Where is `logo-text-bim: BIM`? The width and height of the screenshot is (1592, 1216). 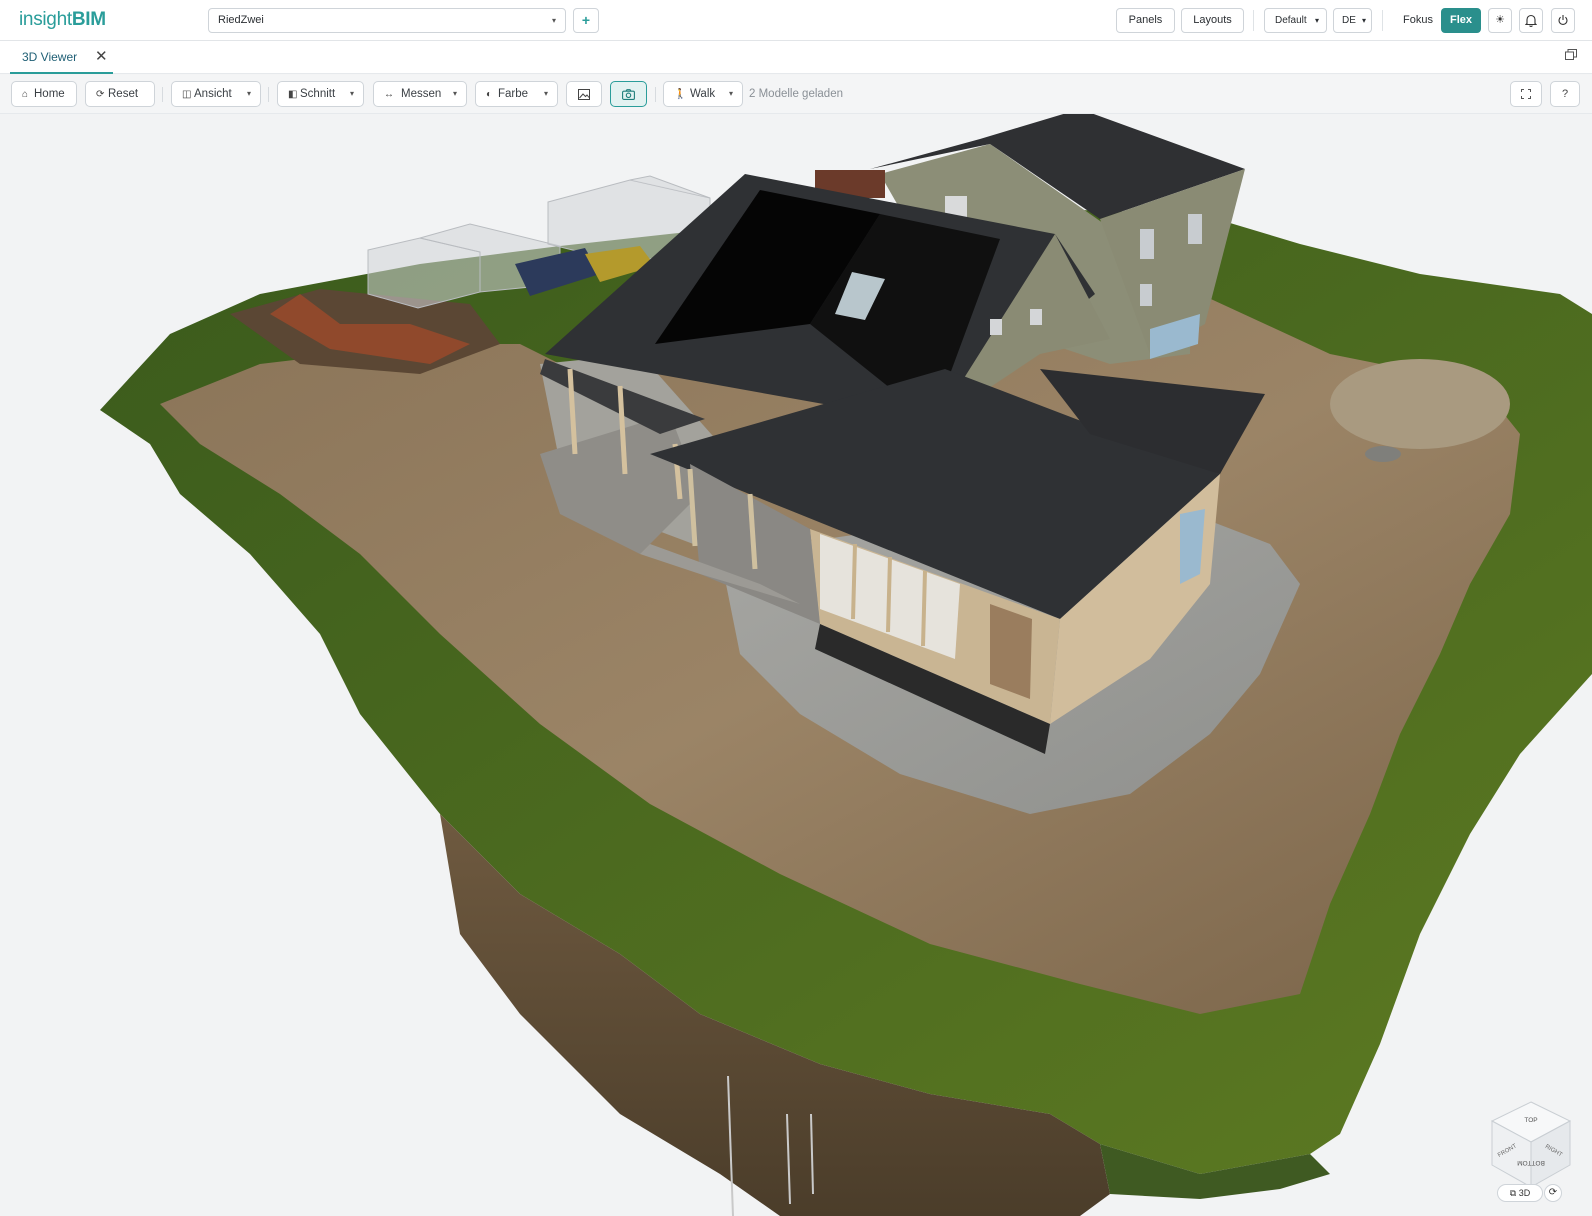 logo-text-bim: BIM is located at coordinates (88, 19).